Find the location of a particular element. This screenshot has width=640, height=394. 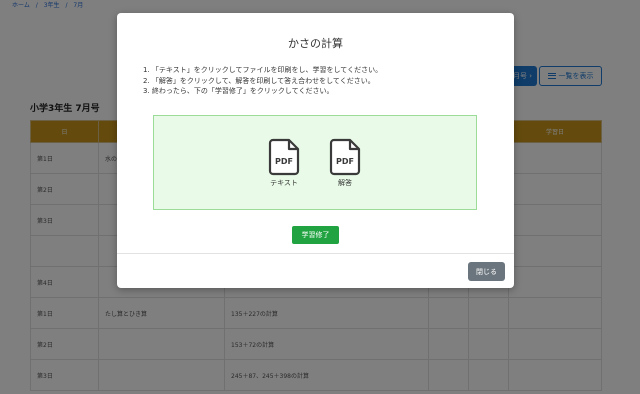

instruction-item: 3. 終わったら、下の「学習修了」をクリックしてください。 is located at coordinates (238, 91).